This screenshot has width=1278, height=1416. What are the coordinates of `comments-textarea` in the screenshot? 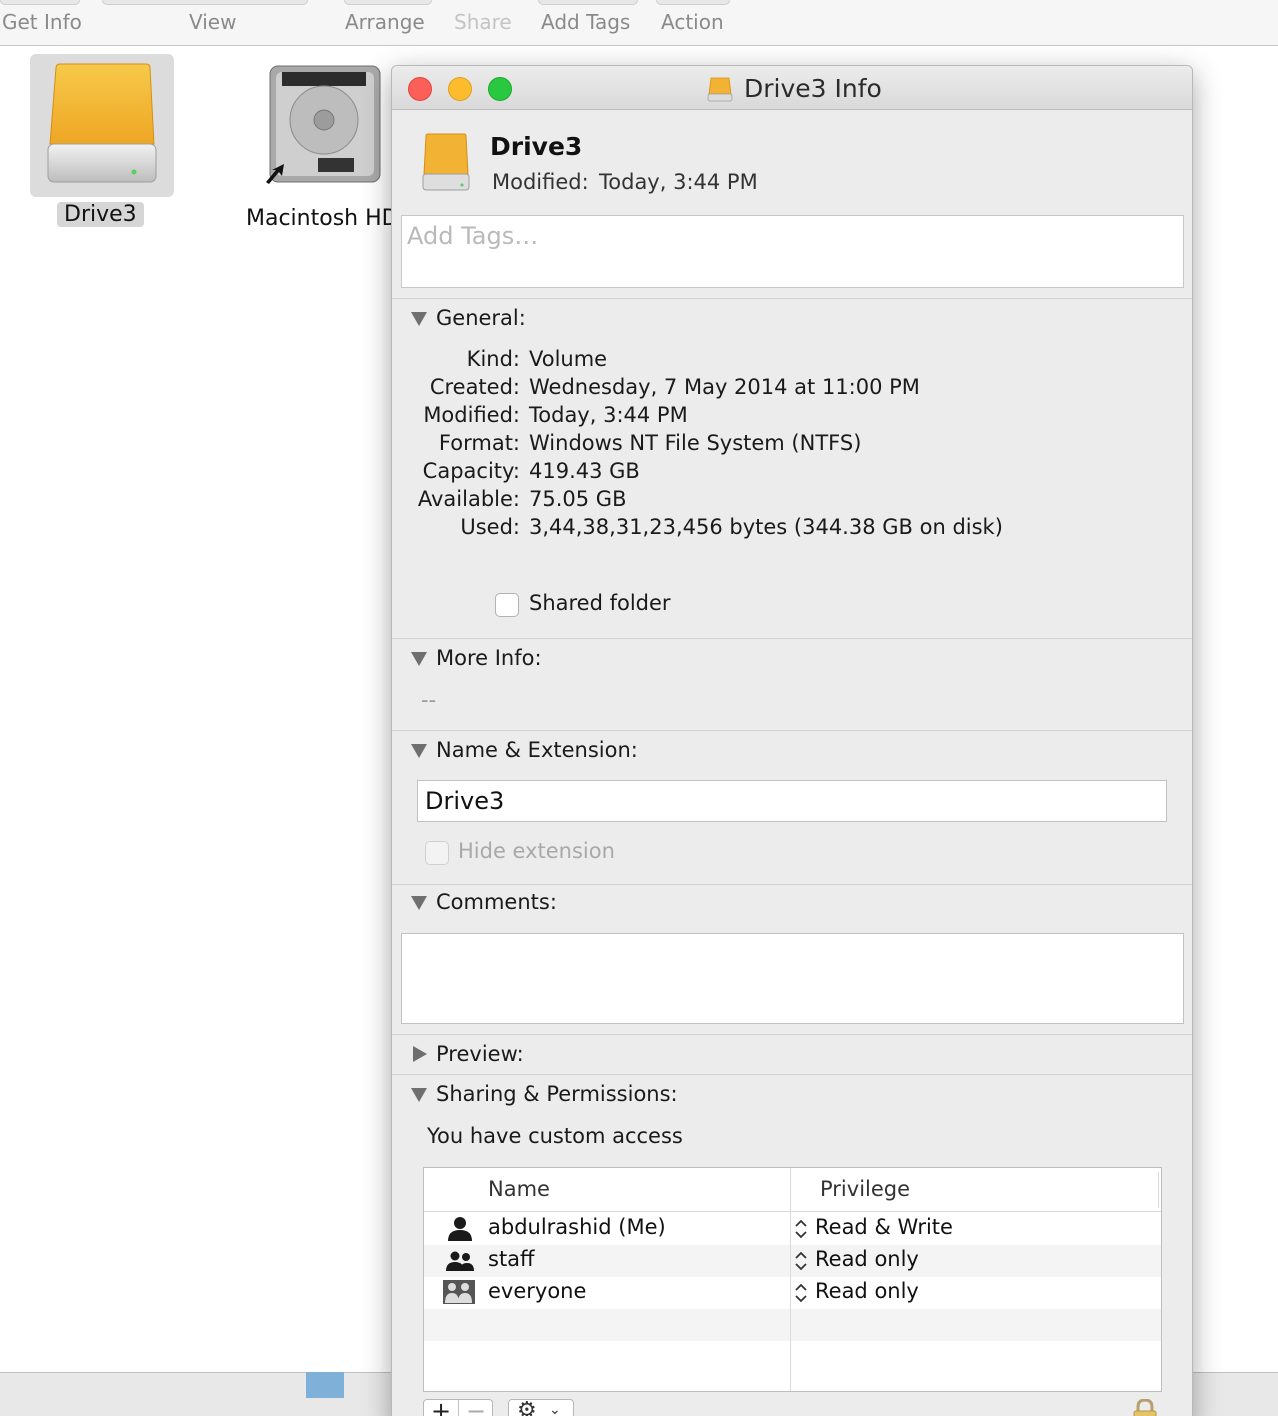 It's located at (792, 978).